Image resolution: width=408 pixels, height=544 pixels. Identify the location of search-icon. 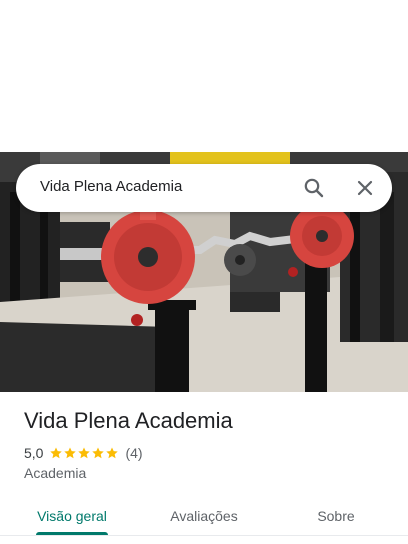
(314, 188).